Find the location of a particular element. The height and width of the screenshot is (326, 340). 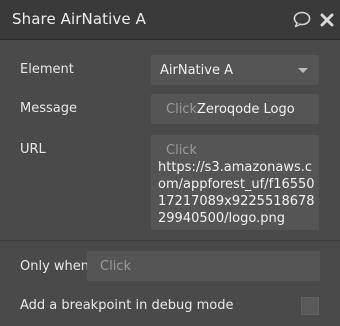

close-icon is located at coordinates (327, 19).